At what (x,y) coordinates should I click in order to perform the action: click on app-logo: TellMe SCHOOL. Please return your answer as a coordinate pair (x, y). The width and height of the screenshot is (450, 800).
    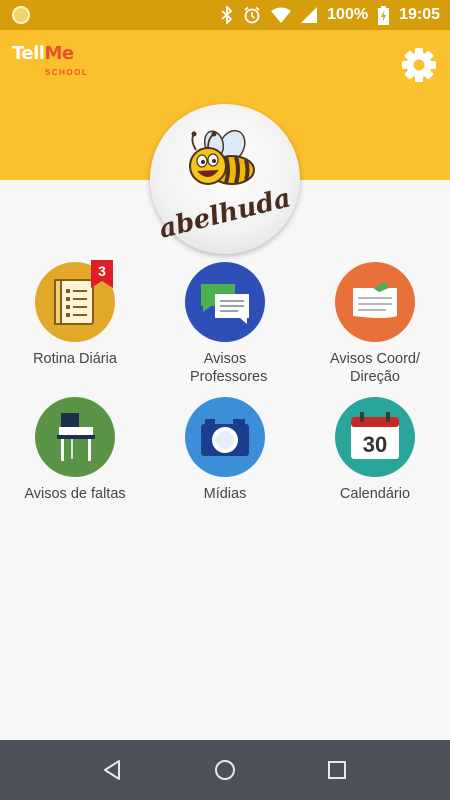
    Looking at the image, I should click on (52, 65).